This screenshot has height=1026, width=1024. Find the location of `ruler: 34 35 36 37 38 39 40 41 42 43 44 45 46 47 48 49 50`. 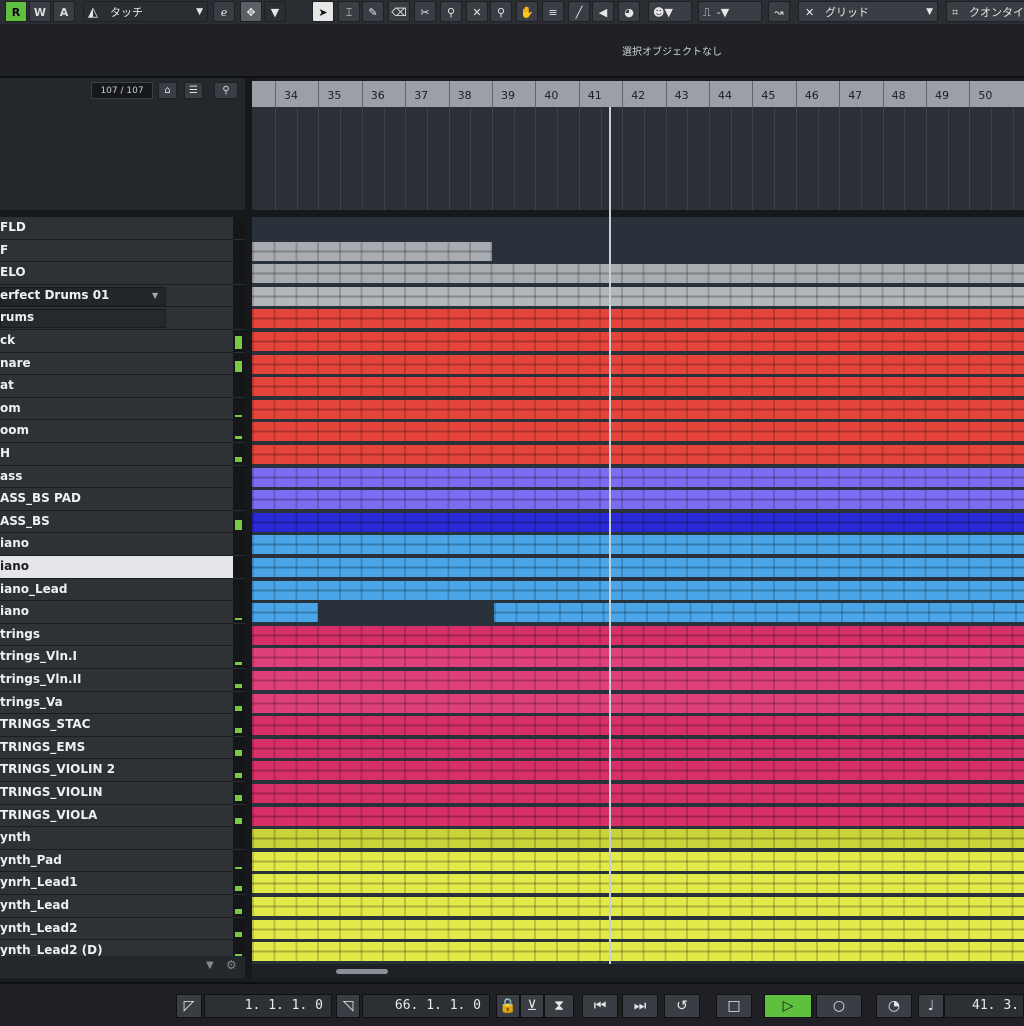

ruler: 34 35 36 37 38 39 40 41 42 43 44 45 46 47 48 49 50 is located at coordinates (638, 94).